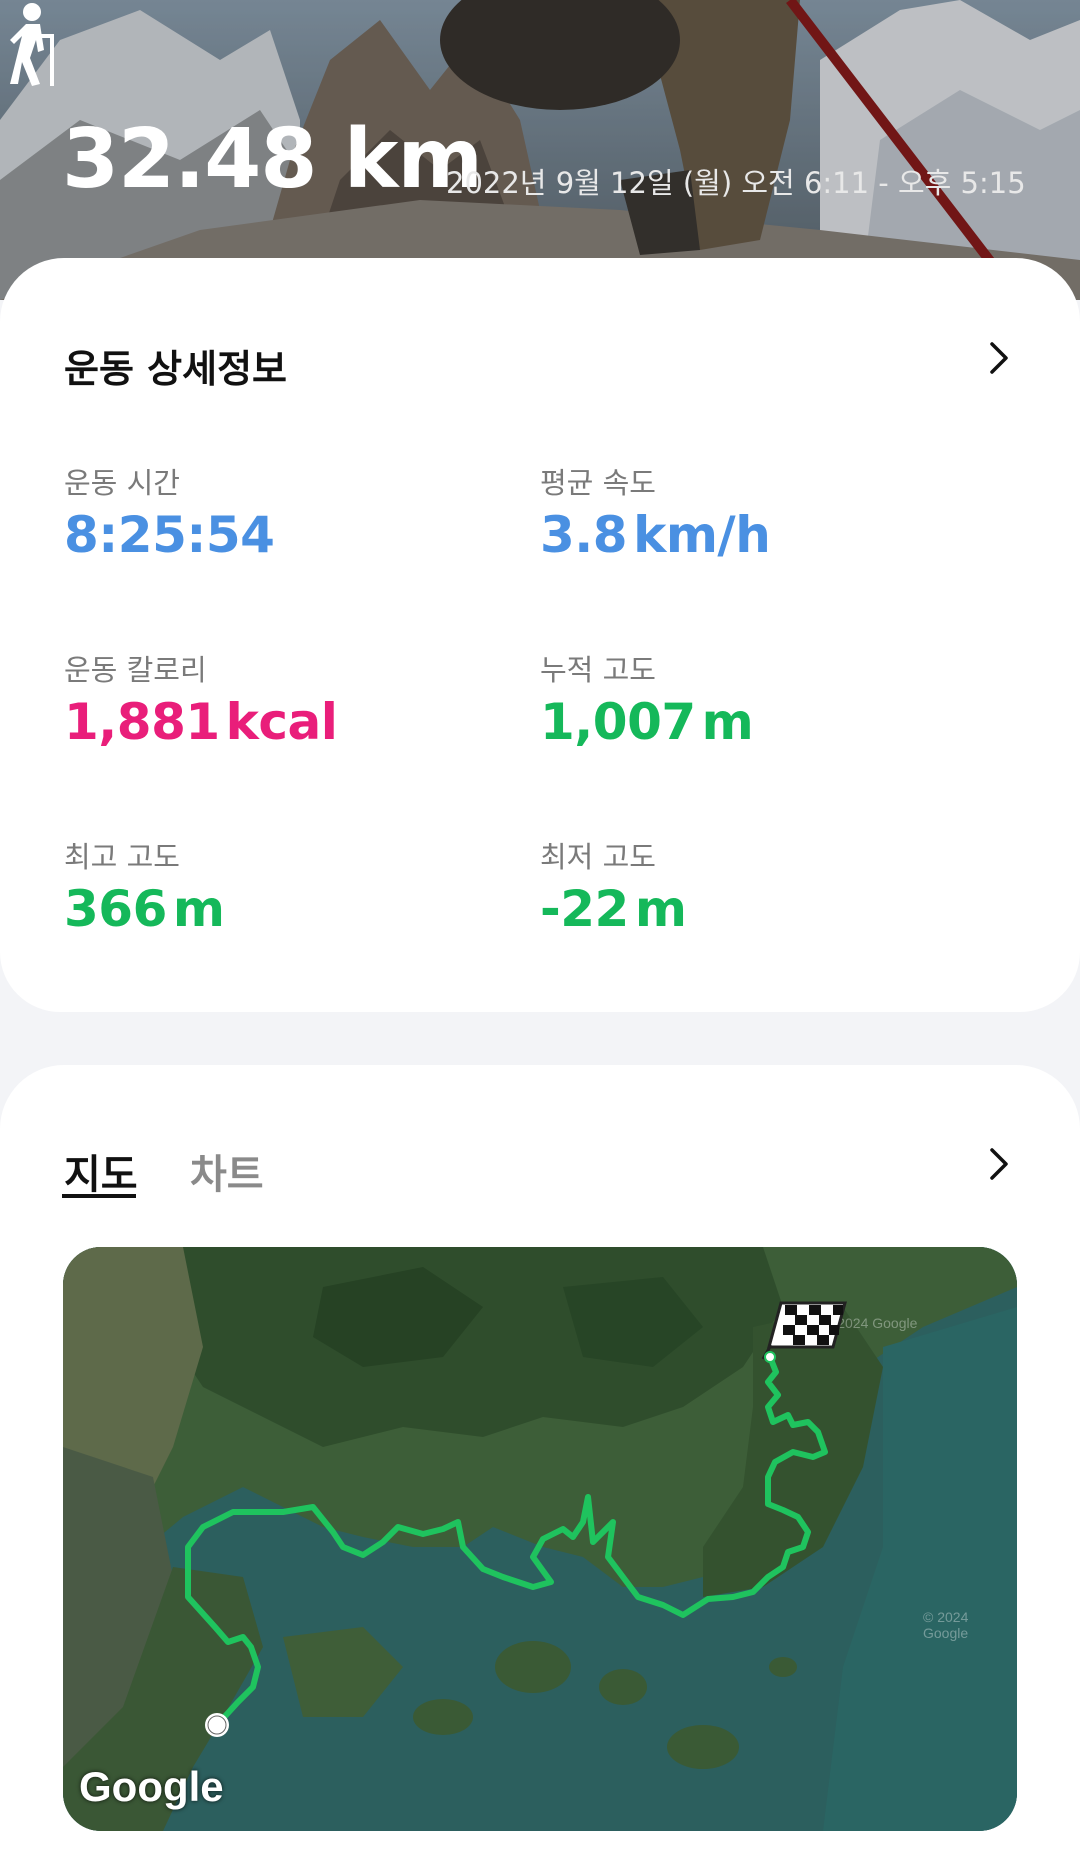 This screenshot has width=1080, height=1865. Describe the element at coordinates (736, 183) in the screenshot. I see `activity-date-range: 2022년 9월 12일 (월) 오전 6:11 - 오후 5:15` at that location.